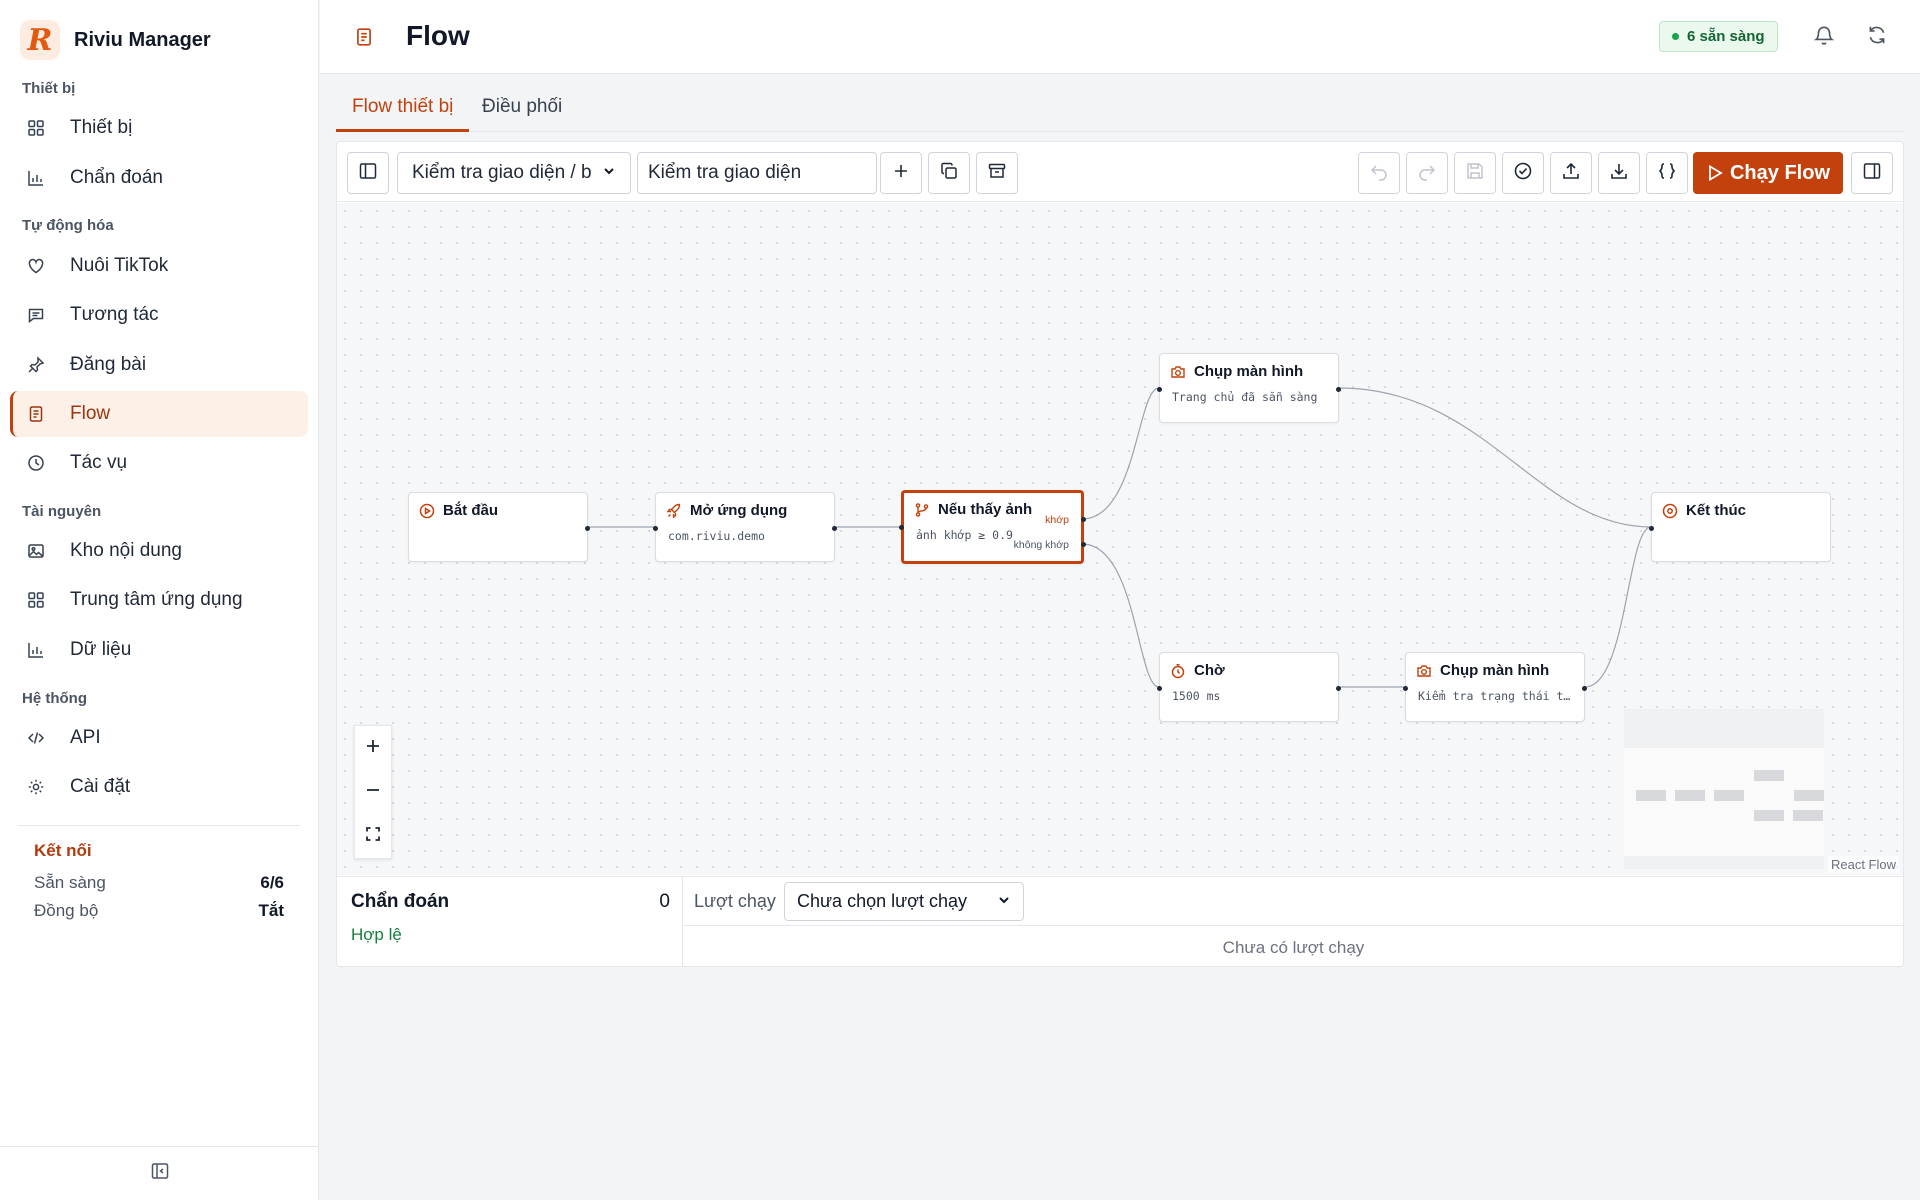 The height and width of the screenshot is (1200, 1920). I want to click on import-button, so click(1619, 173).